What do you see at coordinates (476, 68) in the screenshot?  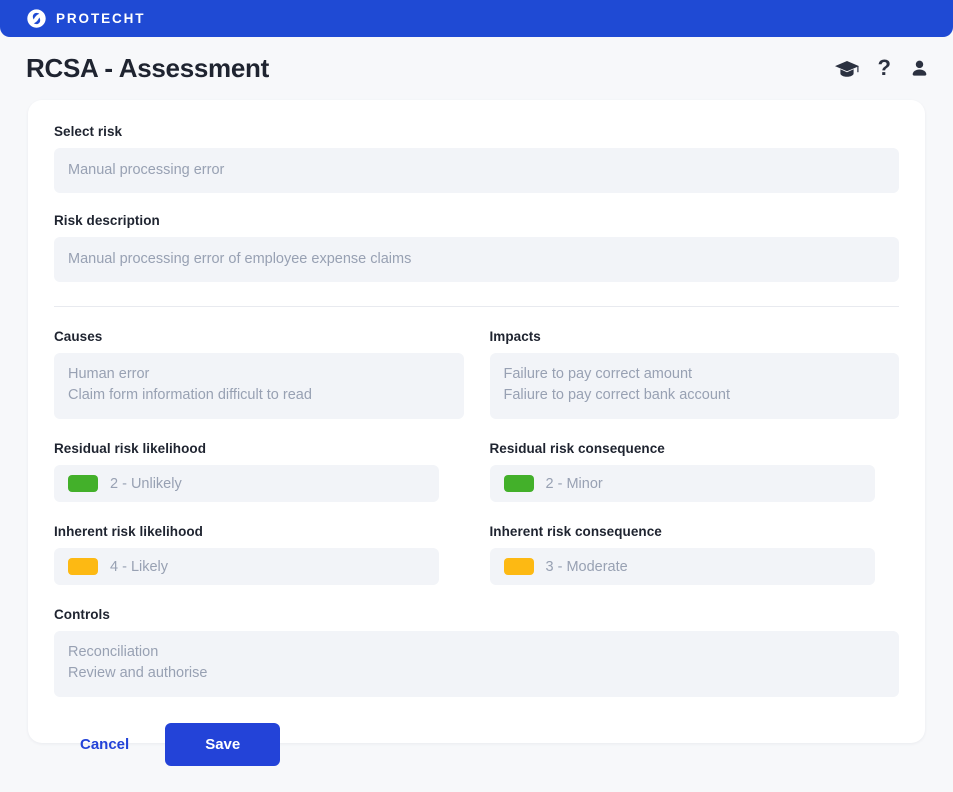 I see `page-header: RCSA - Assessment ?` at bounding box center [476, 68].